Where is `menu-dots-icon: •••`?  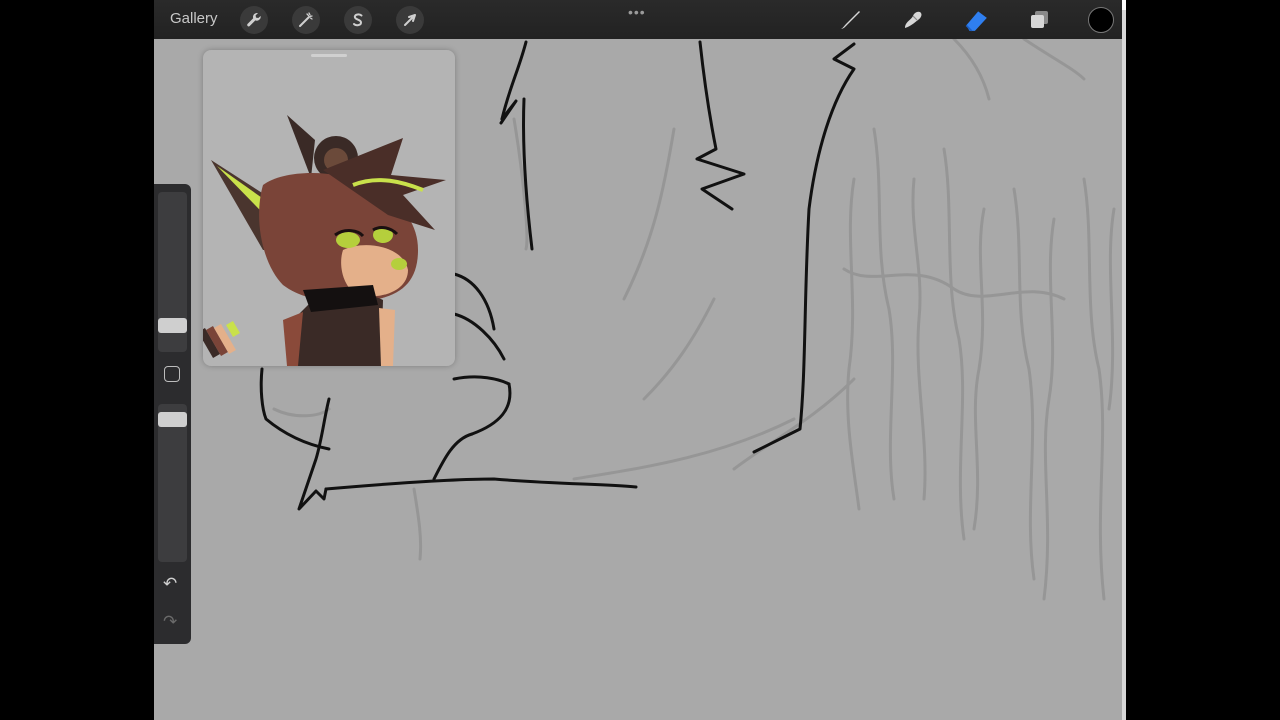 menu-dots-icon: ••• is located at coordinates (637, 12).